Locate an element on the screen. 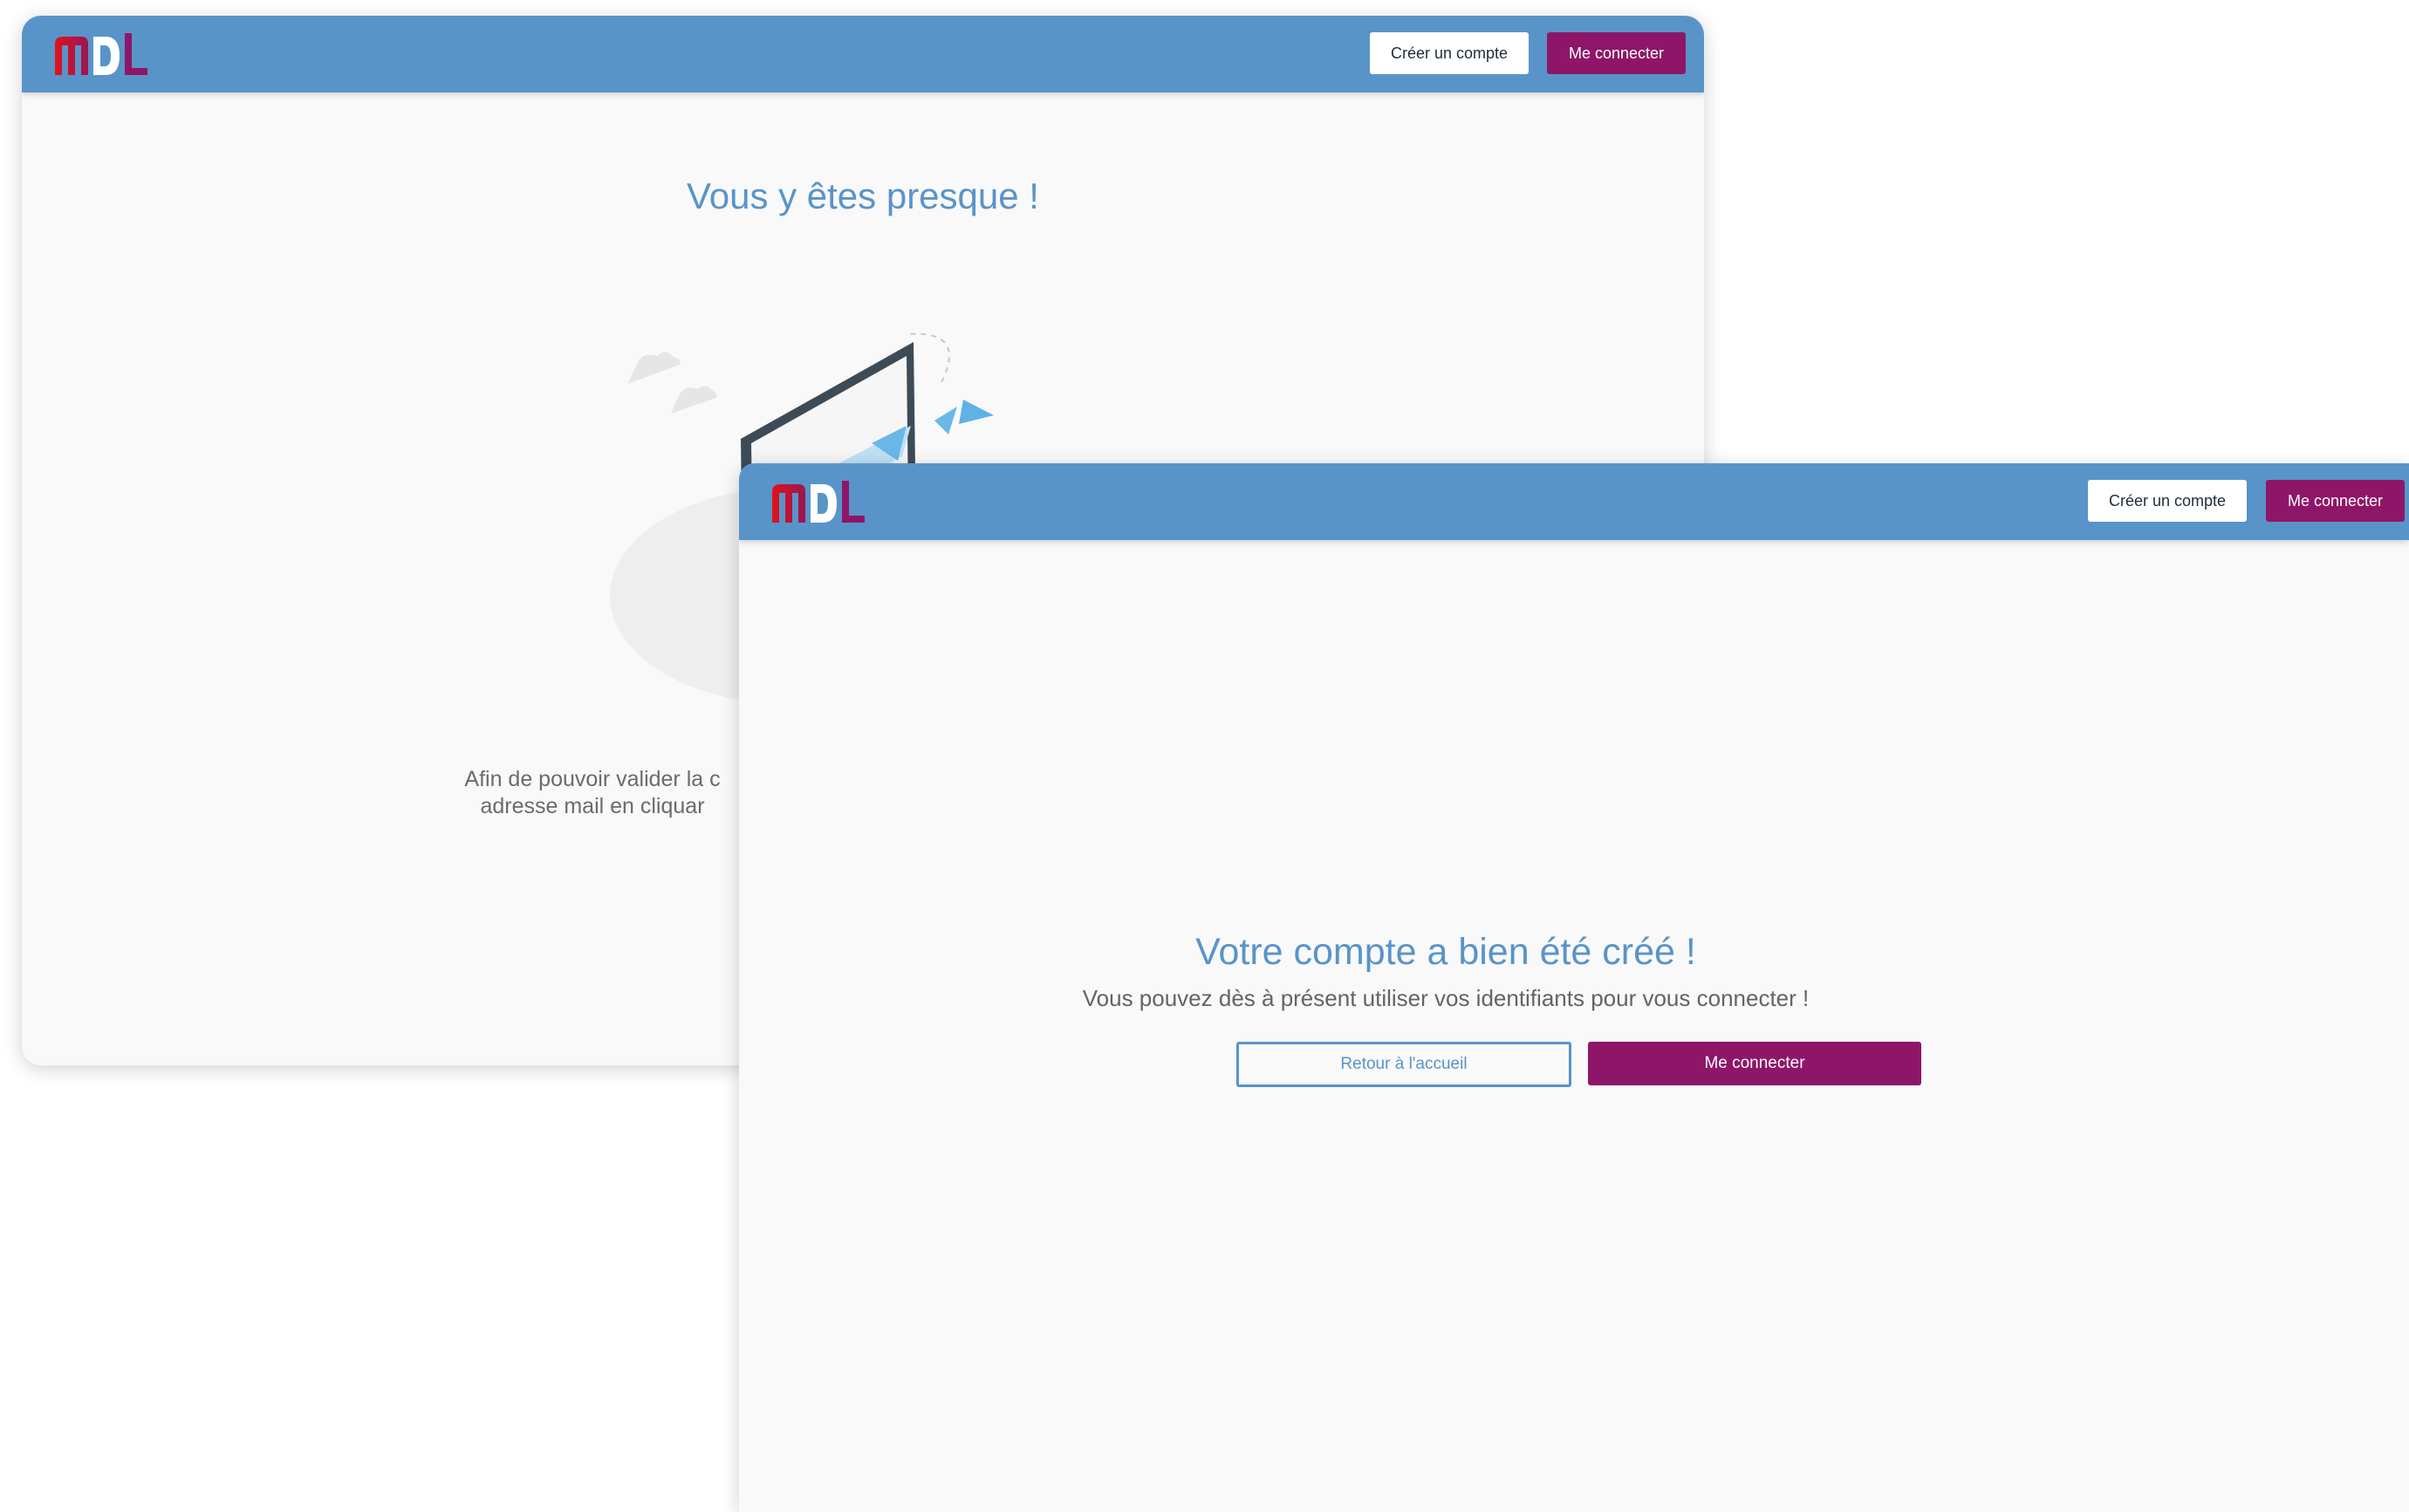  back-home-button: Retour à l'accueil is located at coordinates (1403, 1064).